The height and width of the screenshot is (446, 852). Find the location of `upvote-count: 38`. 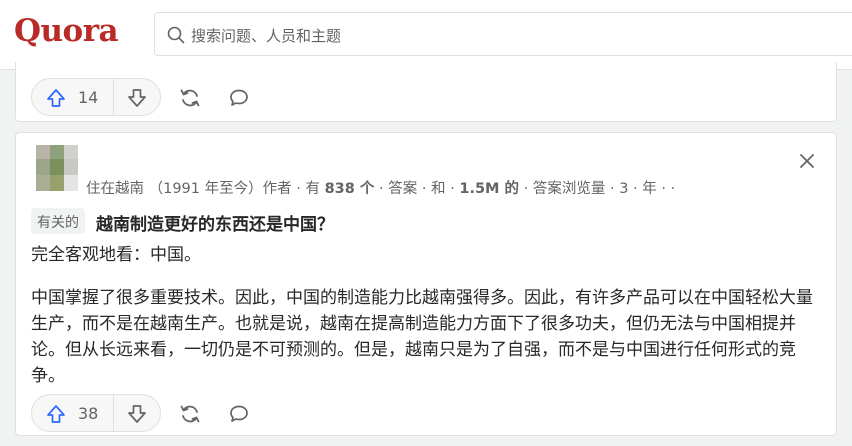

upvote-count: 38 is located at coordinates (88, 413).